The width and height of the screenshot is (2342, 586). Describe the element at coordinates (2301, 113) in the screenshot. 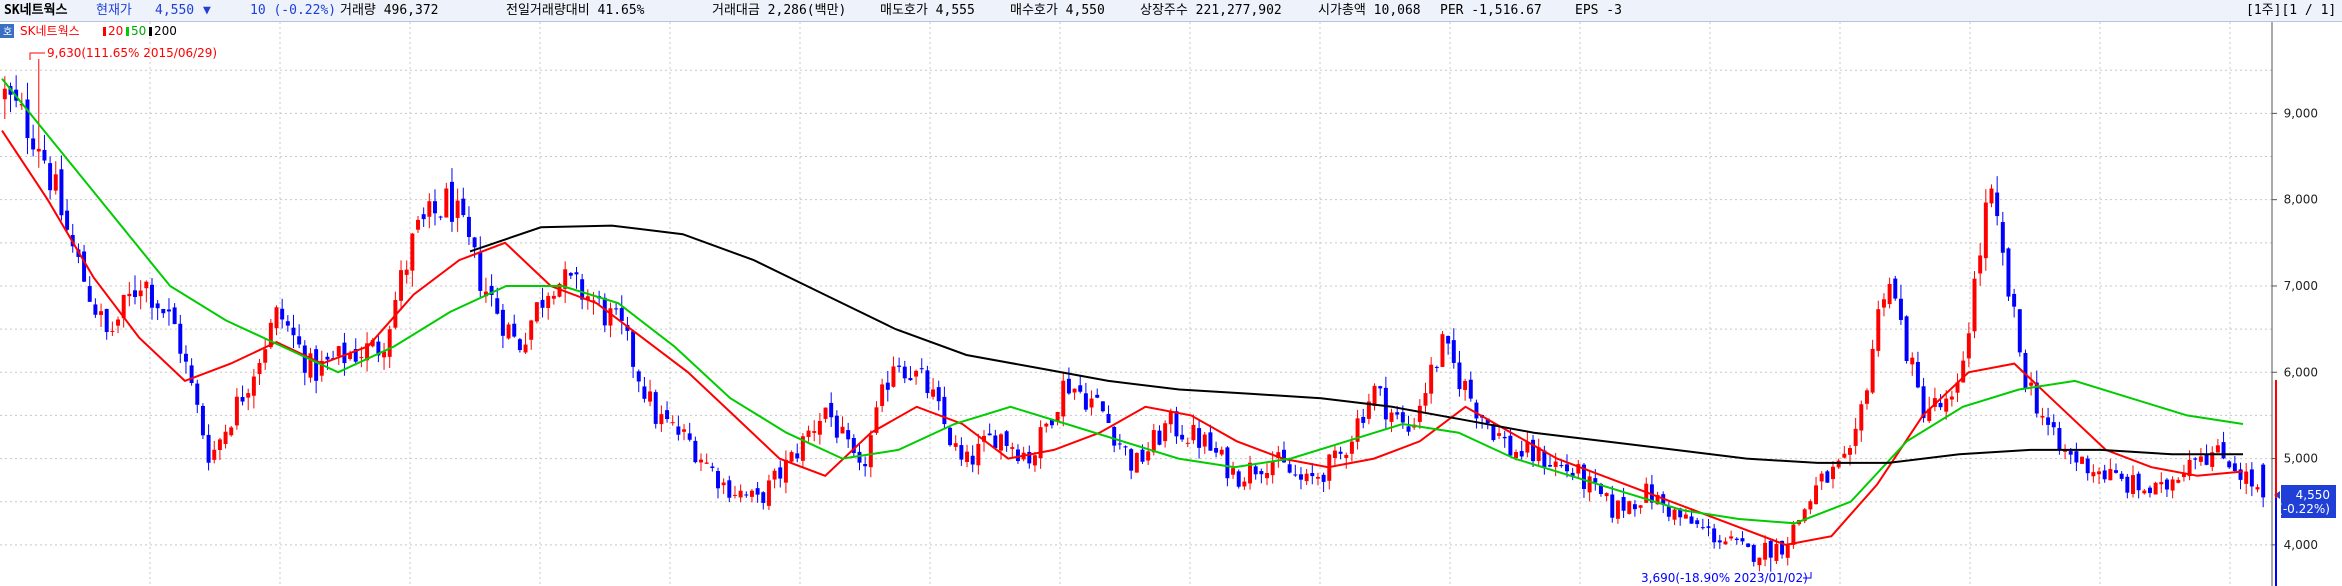

I see `y-tick-label: 9,000` at that location.